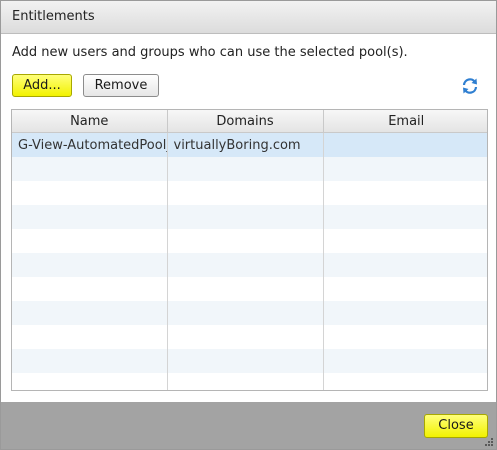 This screenshot has width=497, height=450. What do you see at coordinates (121, 85) in the screenshot?
I see `remove-button: Remove` at bounding box center [121, 85].